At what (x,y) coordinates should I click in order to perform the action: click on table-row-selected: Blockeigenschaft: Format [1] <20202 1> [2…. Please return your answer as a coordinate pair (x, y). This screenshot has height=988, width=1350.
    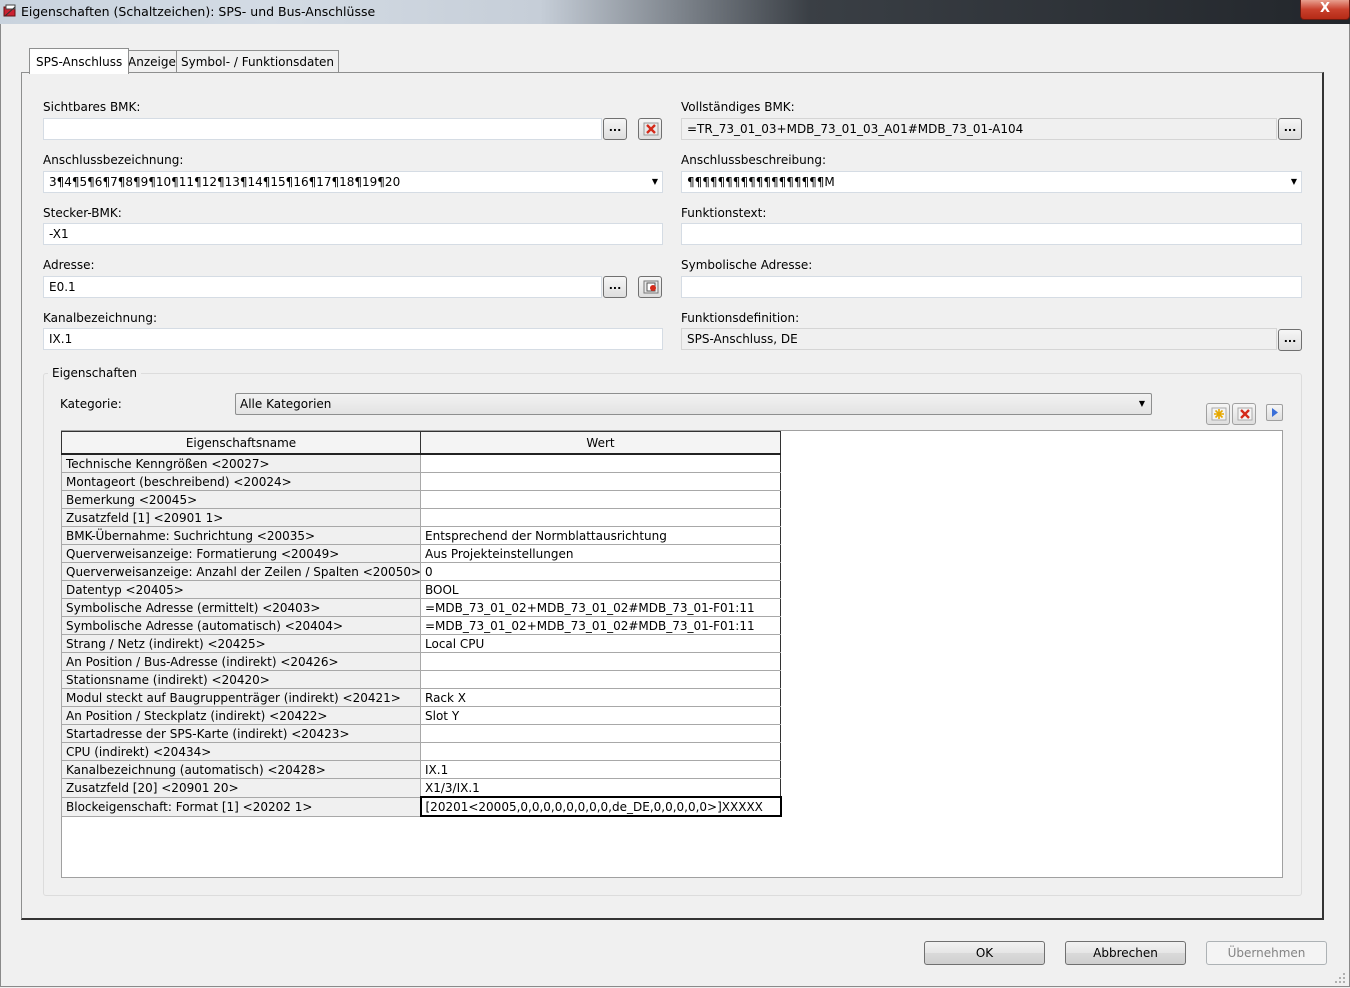
    Looking at the image, I should click on (421, 806).